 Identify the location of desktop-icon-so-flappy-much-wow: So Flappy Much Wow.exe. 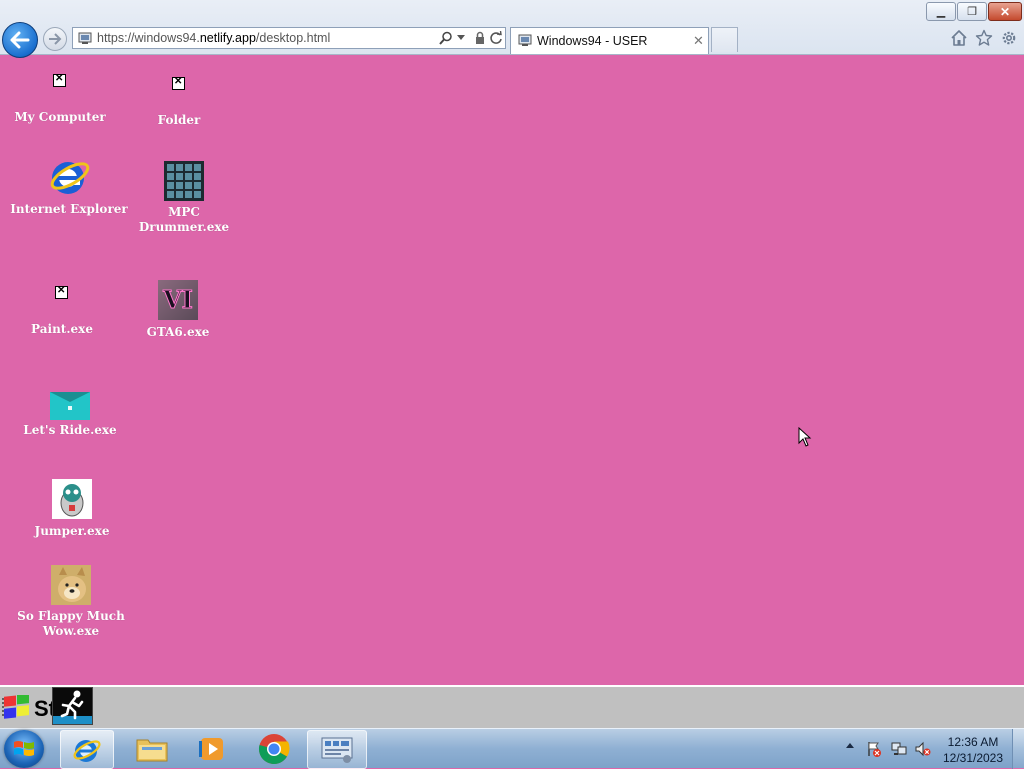
(71, 603).